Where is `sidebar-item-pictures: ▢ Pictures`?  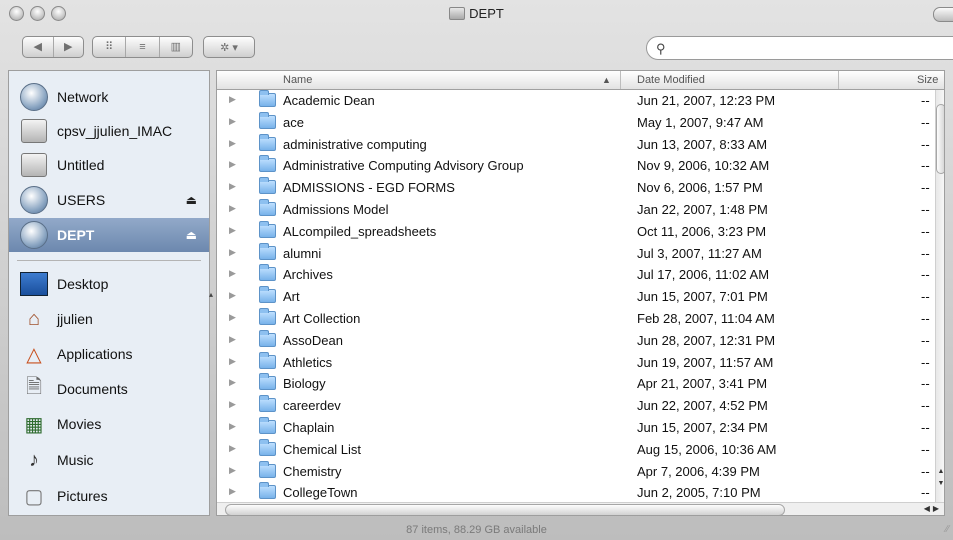 sidebar-item-pictures: ▢ Pictures is located at coordinates (109, 496).